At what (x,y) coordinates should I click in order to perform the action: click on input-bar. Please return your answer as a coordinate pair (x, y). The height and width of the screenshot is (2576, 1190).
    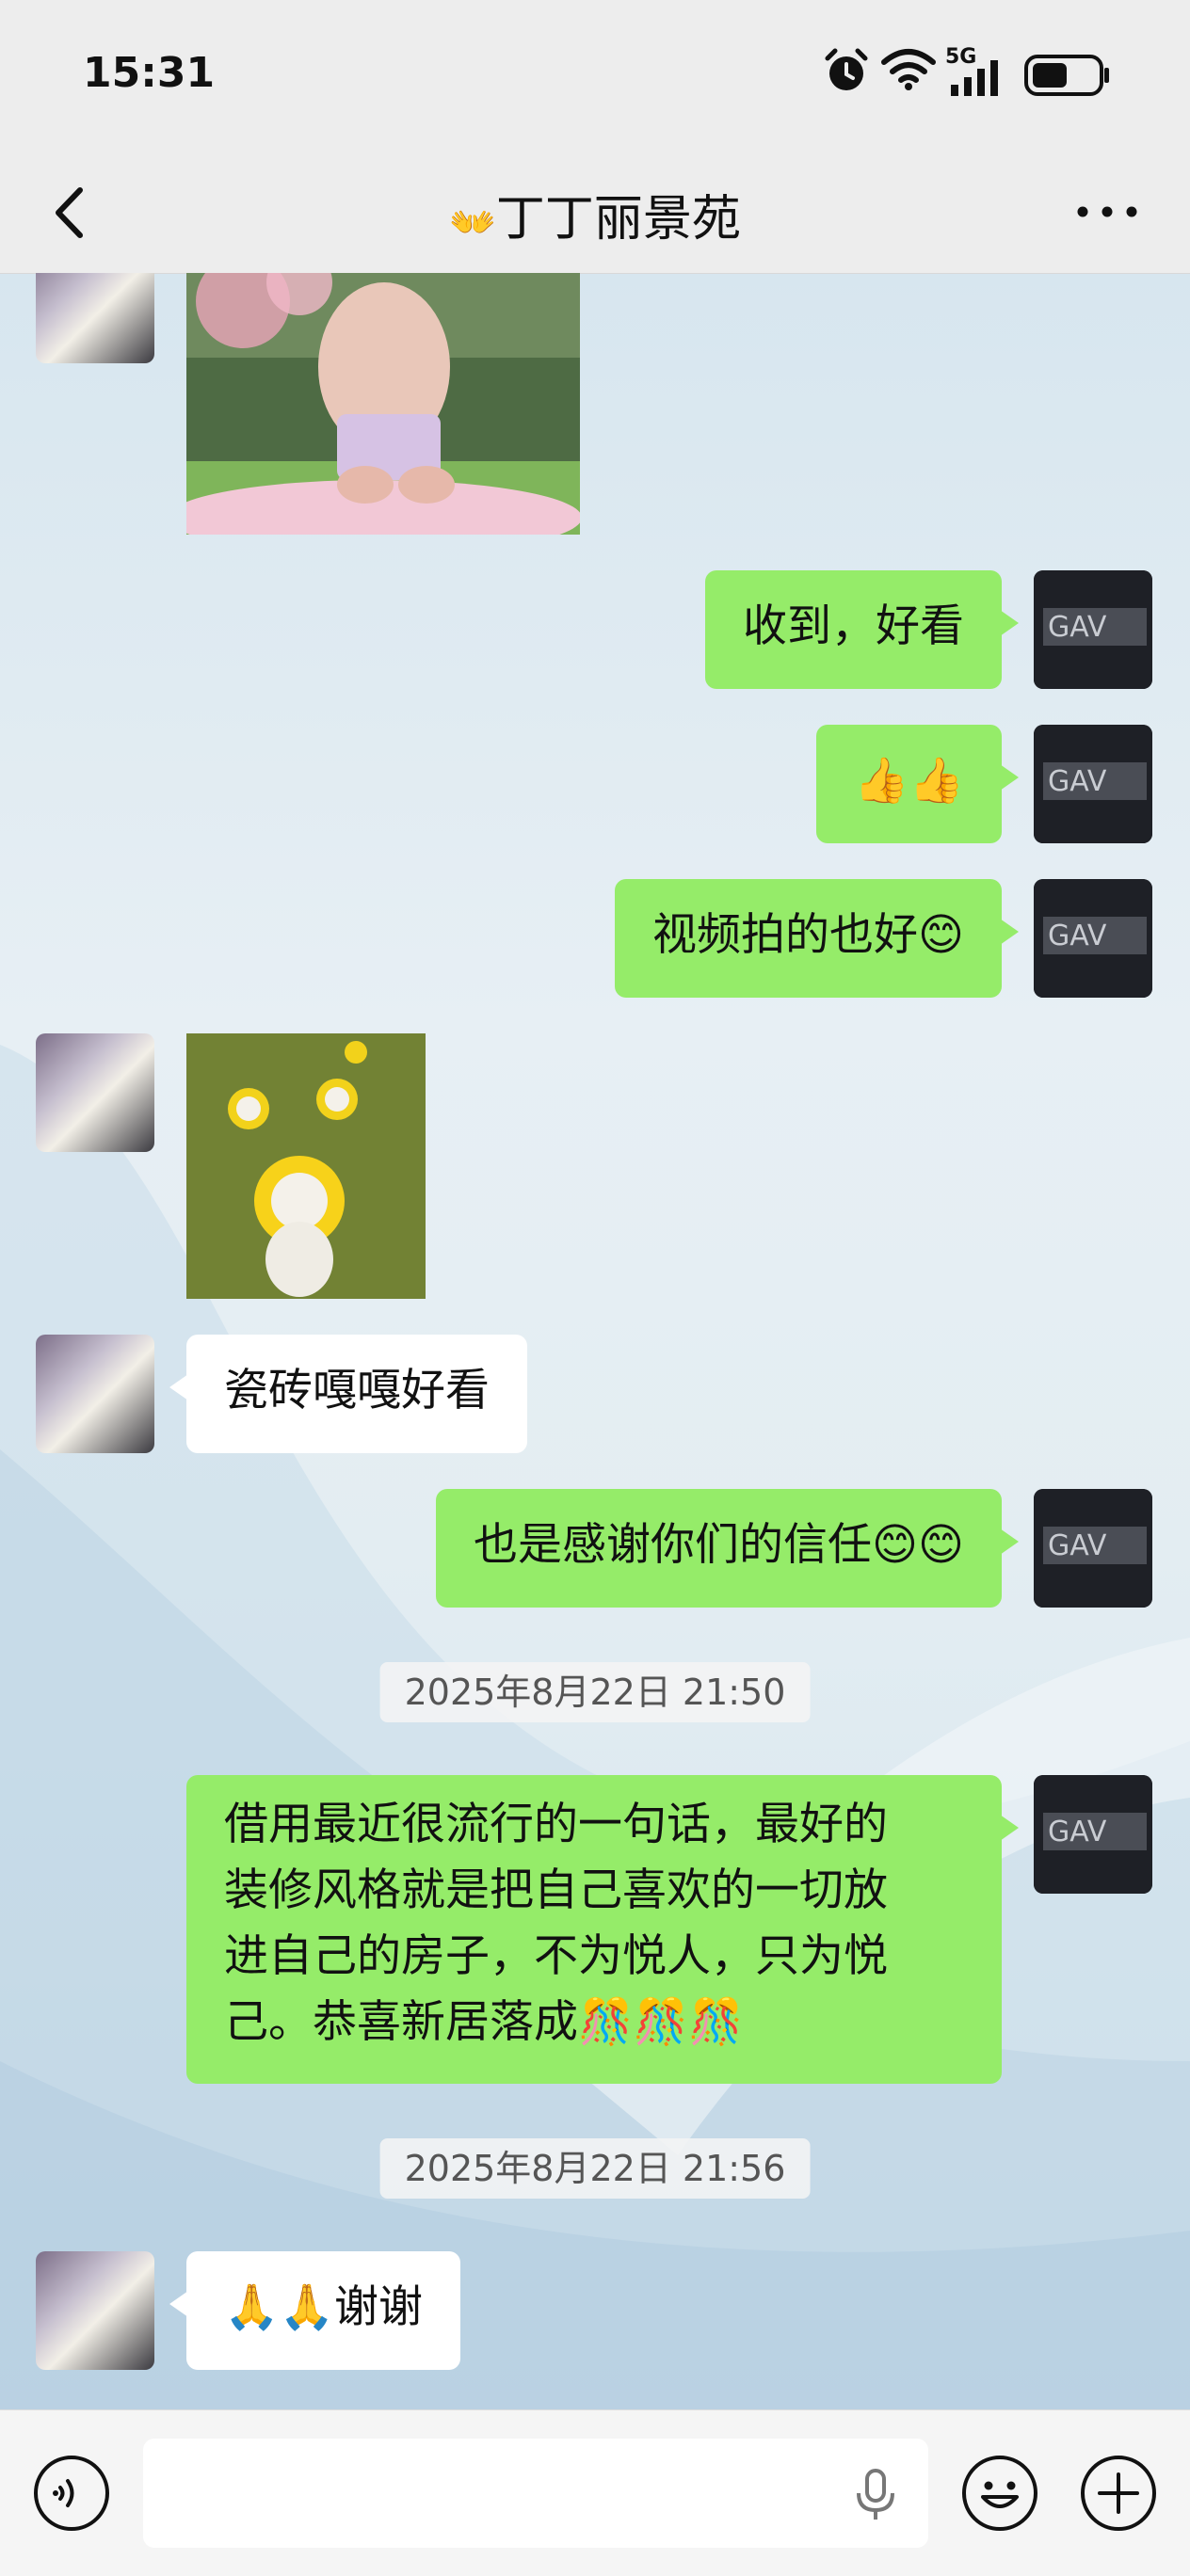
    Looking at the image, I should click on (595, 2492).